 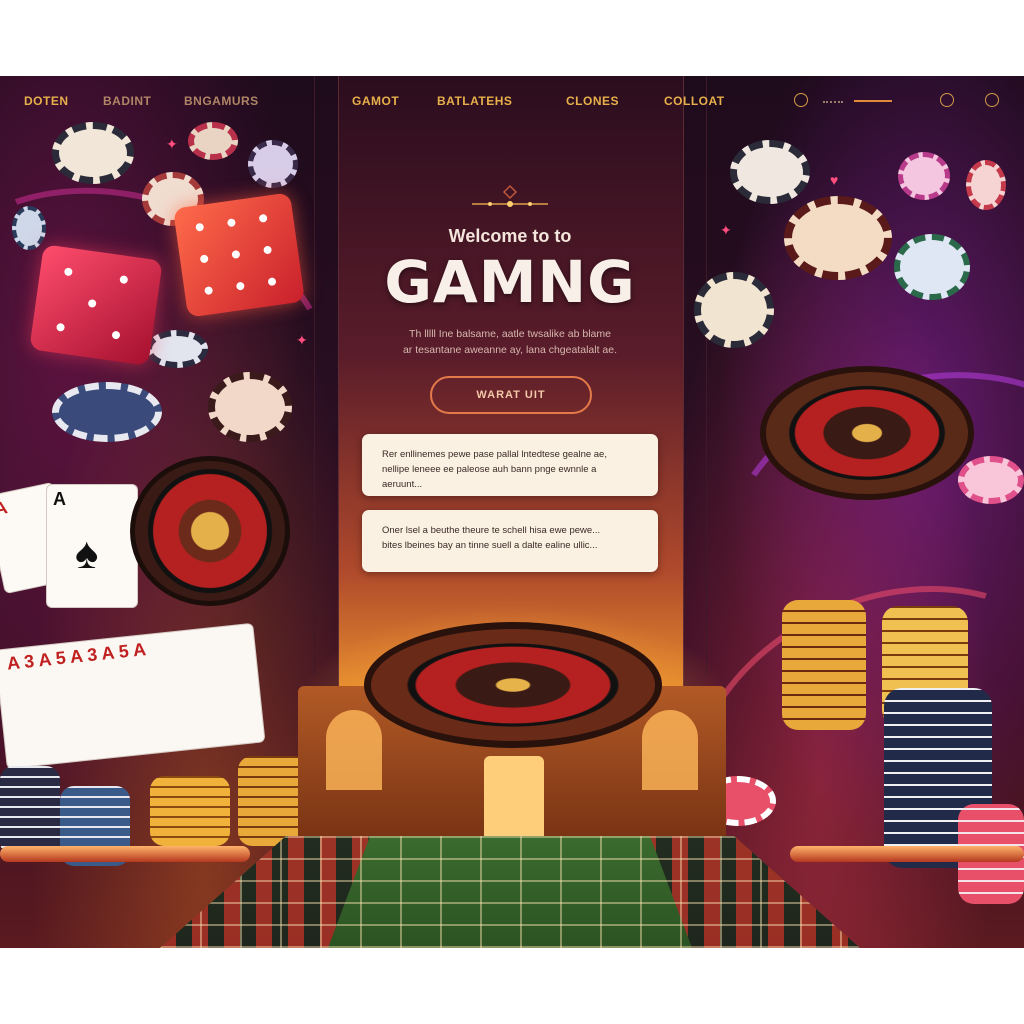 What do you see at coordinates (125, 854) in the screenshot?
I see `table-rail-left` at bounding box center [125, 854].